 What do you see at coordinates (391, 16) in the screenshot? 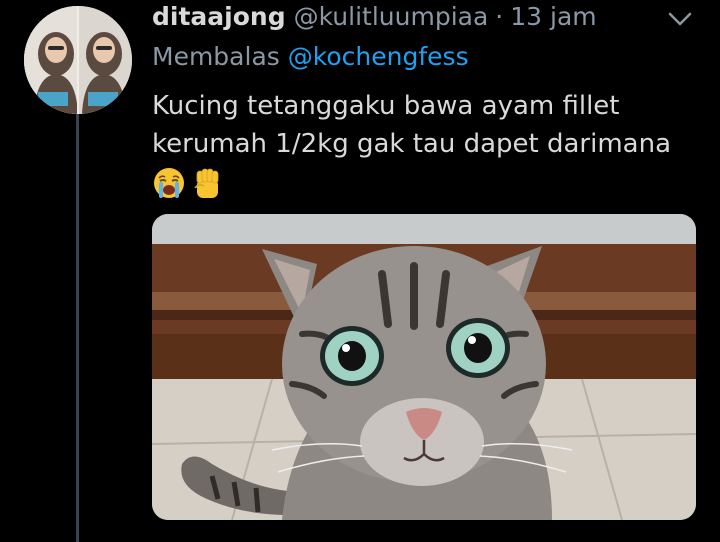
I see `user-handle: @kulitluumpiaa` at bounding box center [391, 16].